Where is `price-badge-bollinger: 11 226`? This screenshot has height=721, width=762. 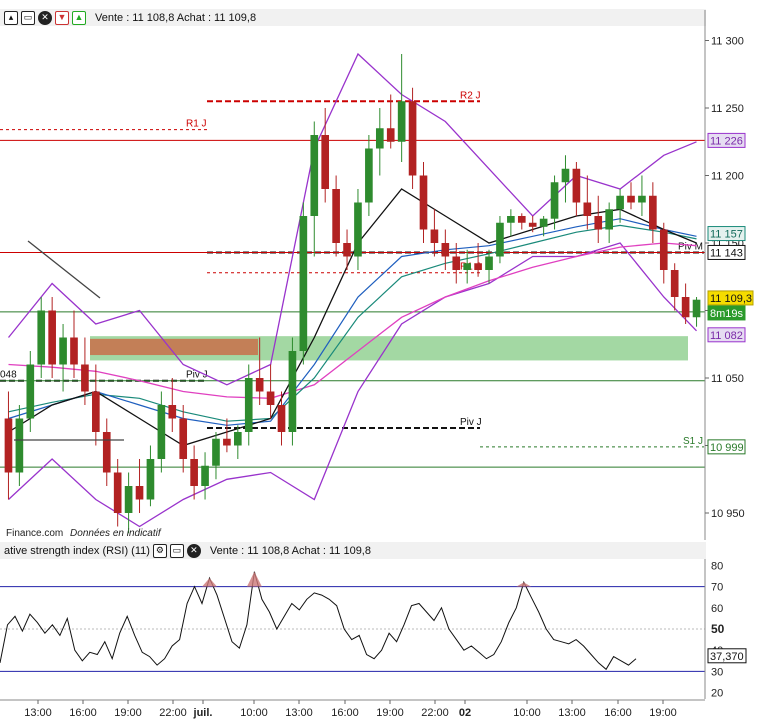
price-badge-bollinger: 11 226 is located at coordinates (726, 140).